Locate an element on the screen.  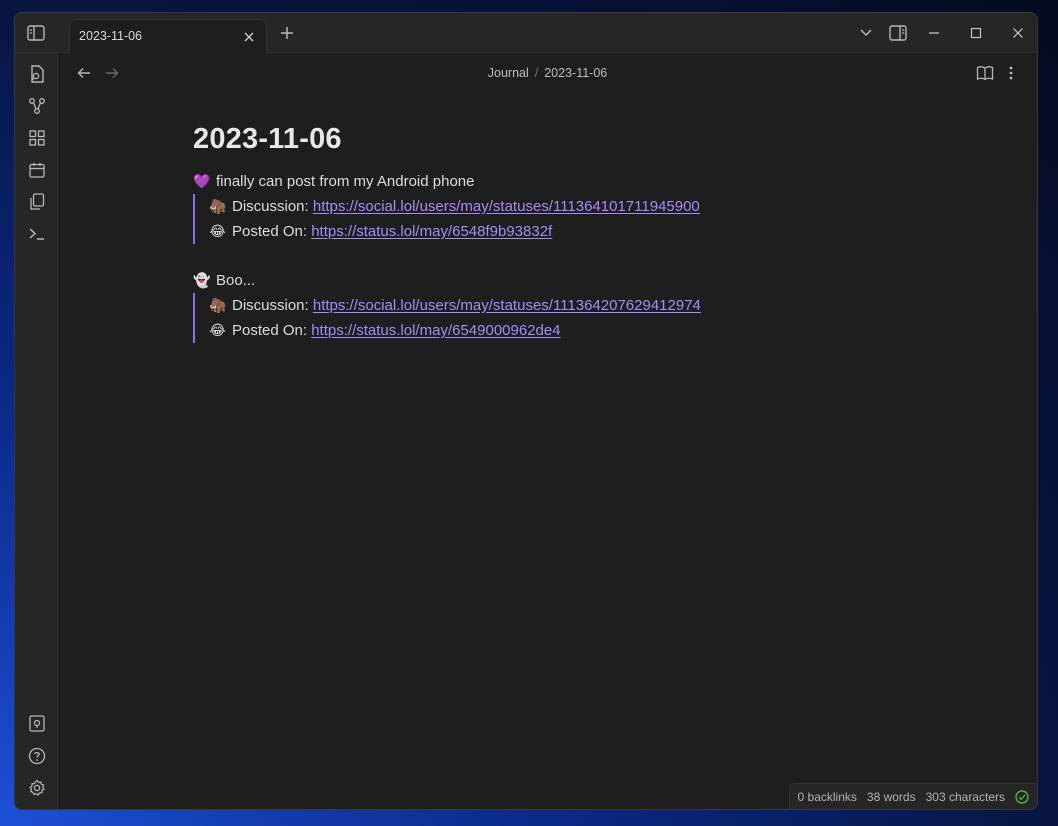
close-icon is located at coordinates (249, 37).